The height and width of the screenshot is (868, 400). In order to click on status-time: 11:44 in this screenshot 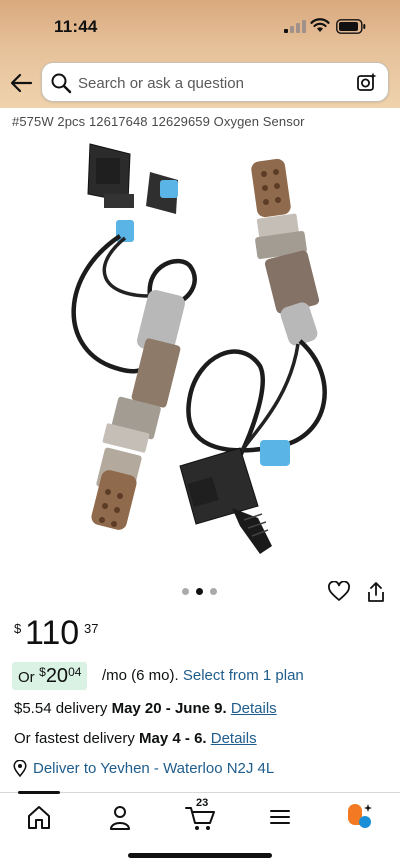, I will do `click(76, 26)`.